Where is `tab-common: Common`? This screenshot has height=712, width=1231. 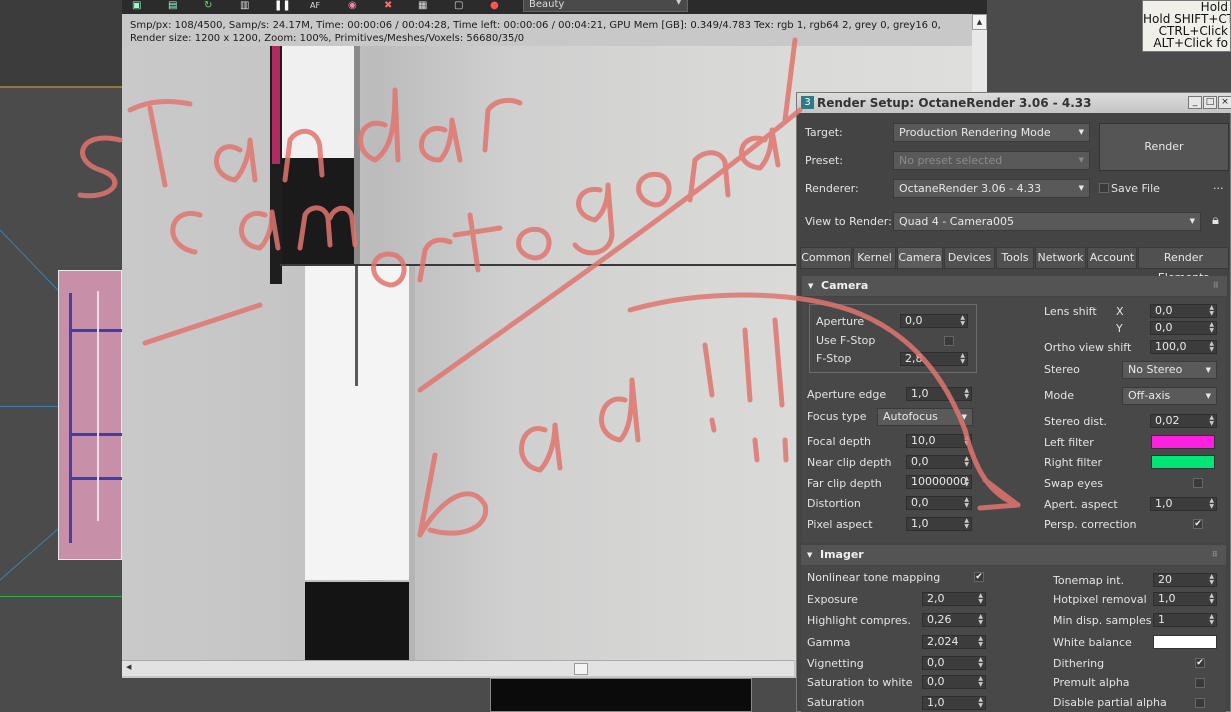 tab-common: Common is located at coordinates (826, 258).